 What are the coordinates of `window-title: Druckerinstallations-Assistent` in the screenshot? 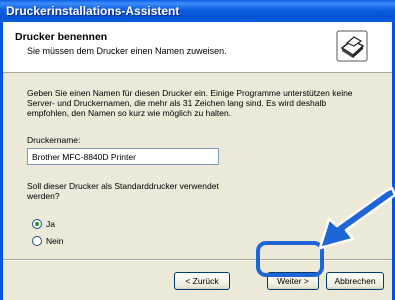 It's located at (197, 11).